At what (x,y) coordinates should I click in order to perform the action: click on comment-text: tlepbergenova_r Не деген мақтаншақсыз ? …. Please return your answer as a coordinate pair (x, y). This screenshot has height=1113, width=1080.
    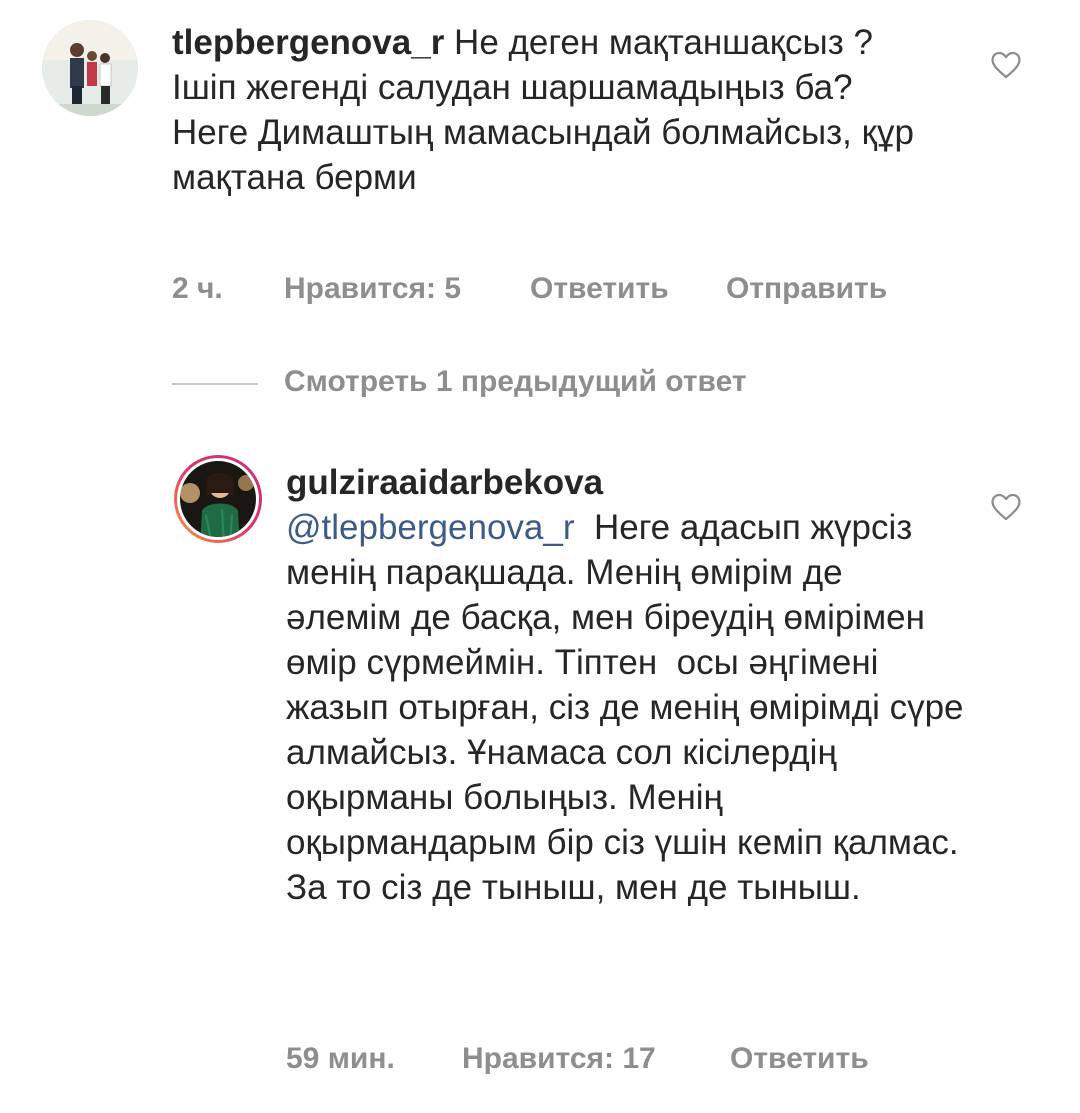
    Looking at the image, I should click on (547, 110).